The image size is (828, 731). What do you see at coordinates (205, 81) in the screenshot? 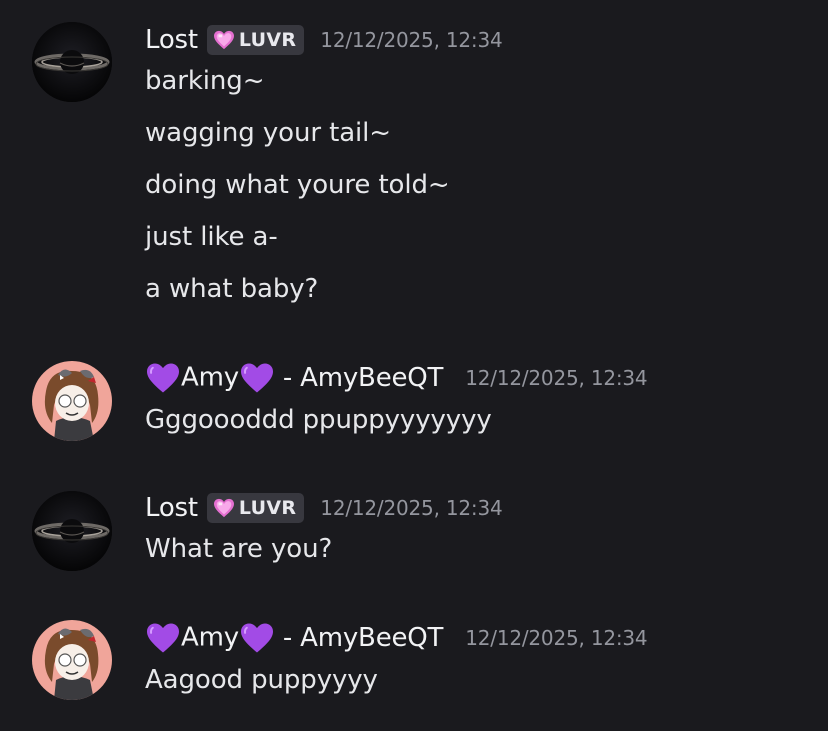
I see `message-line: barking~` at bounding box center [205, 81].